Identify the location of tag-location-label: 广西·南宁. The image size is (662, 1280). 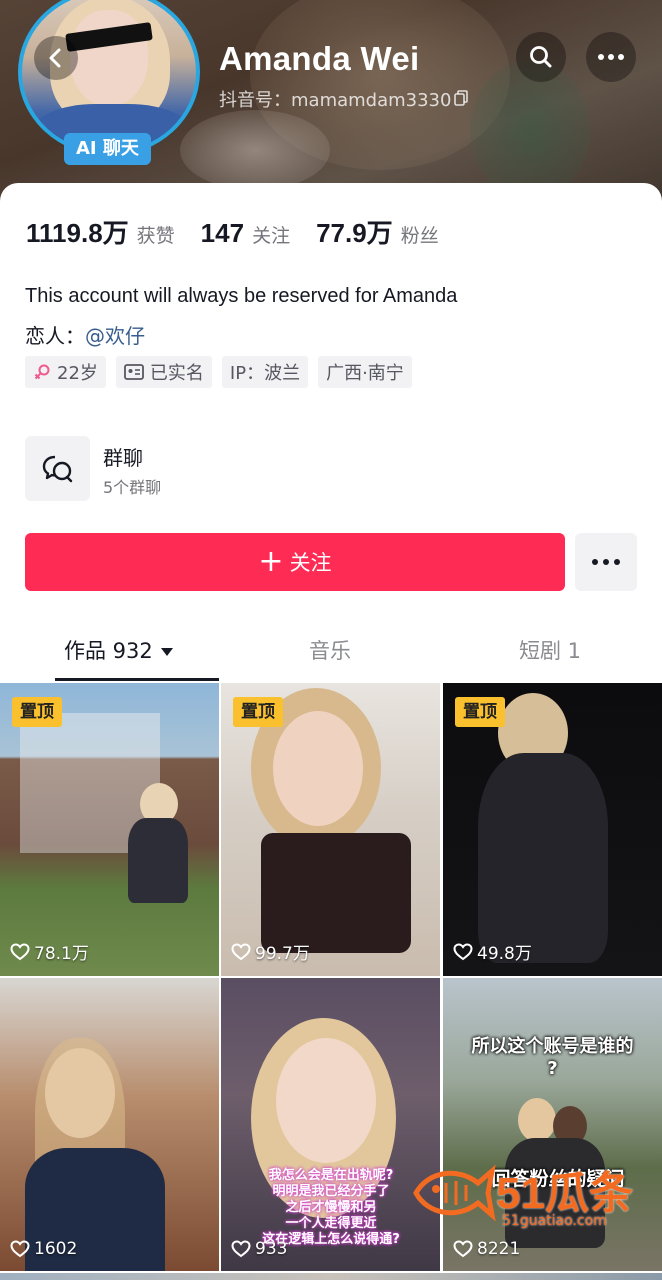
(365, 373).